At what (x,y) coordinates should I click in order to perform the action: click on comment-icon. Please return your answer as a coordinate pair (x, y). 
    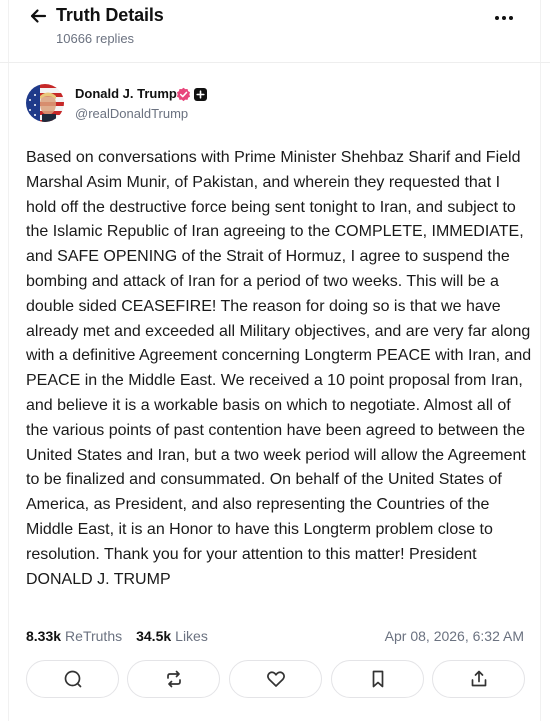
    Looking at the image, I should click on (72, 679).